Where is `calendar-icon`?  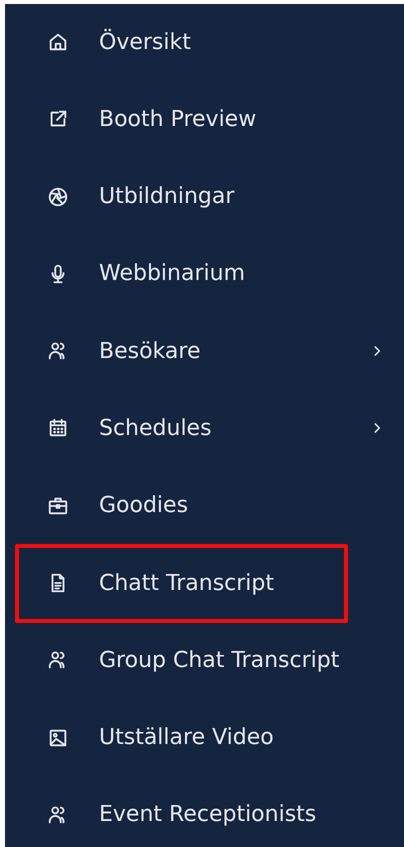
calendar-icon is located at coordinates (58, 428).